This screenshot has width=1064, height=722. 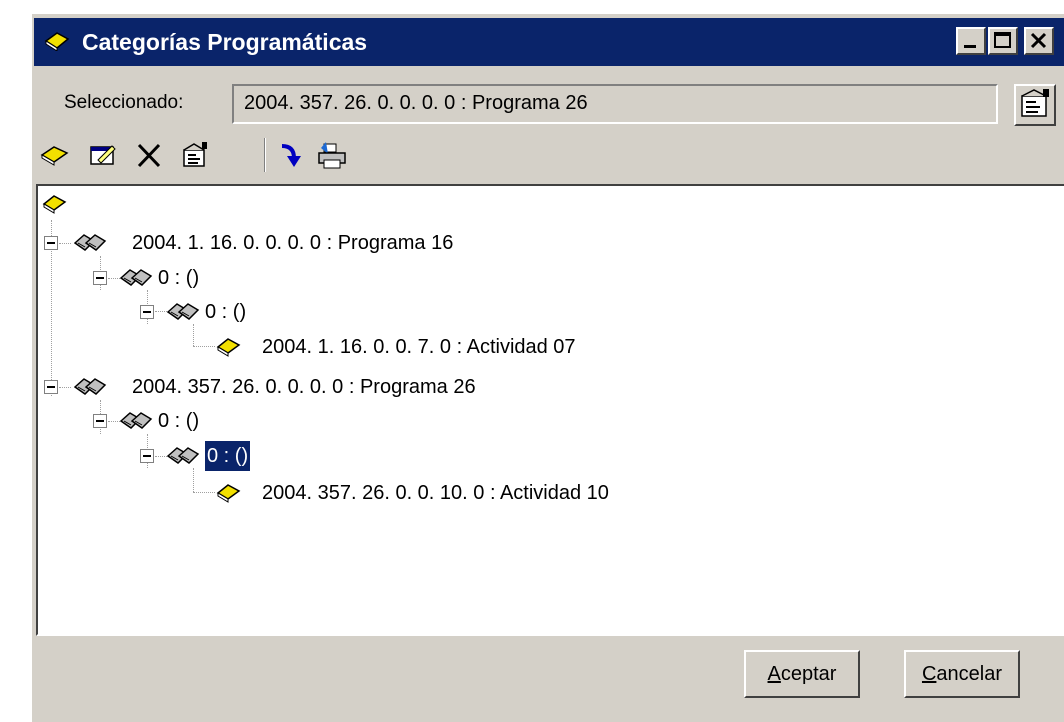 What do you see at coordinates (929, 674) in the screenshot?
I see `cancel-accelerator: C` at bounding box center [929, 674].